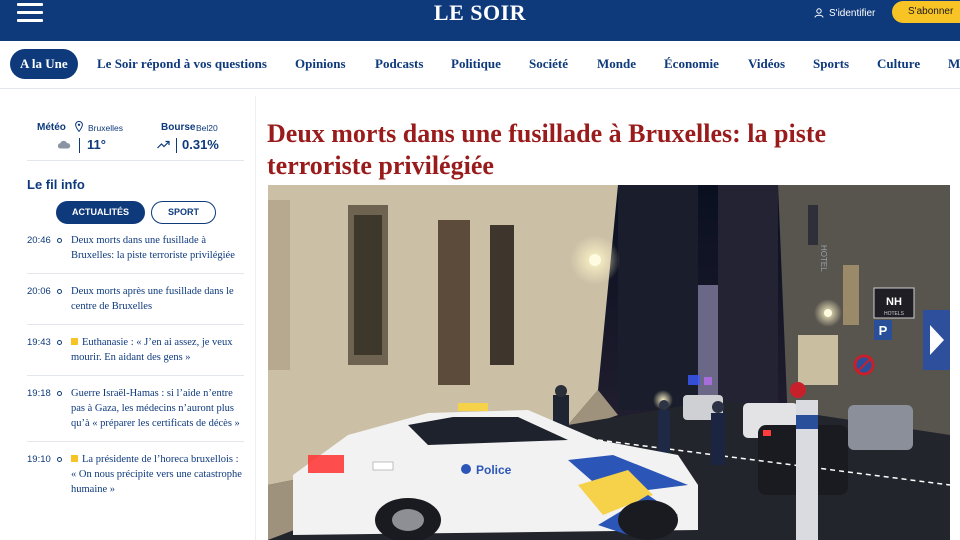 Image resolution: width=960 pixels, height=540 pixels. I want to click on vertical-hotel-sign: HOTEL, so click(823, 258).